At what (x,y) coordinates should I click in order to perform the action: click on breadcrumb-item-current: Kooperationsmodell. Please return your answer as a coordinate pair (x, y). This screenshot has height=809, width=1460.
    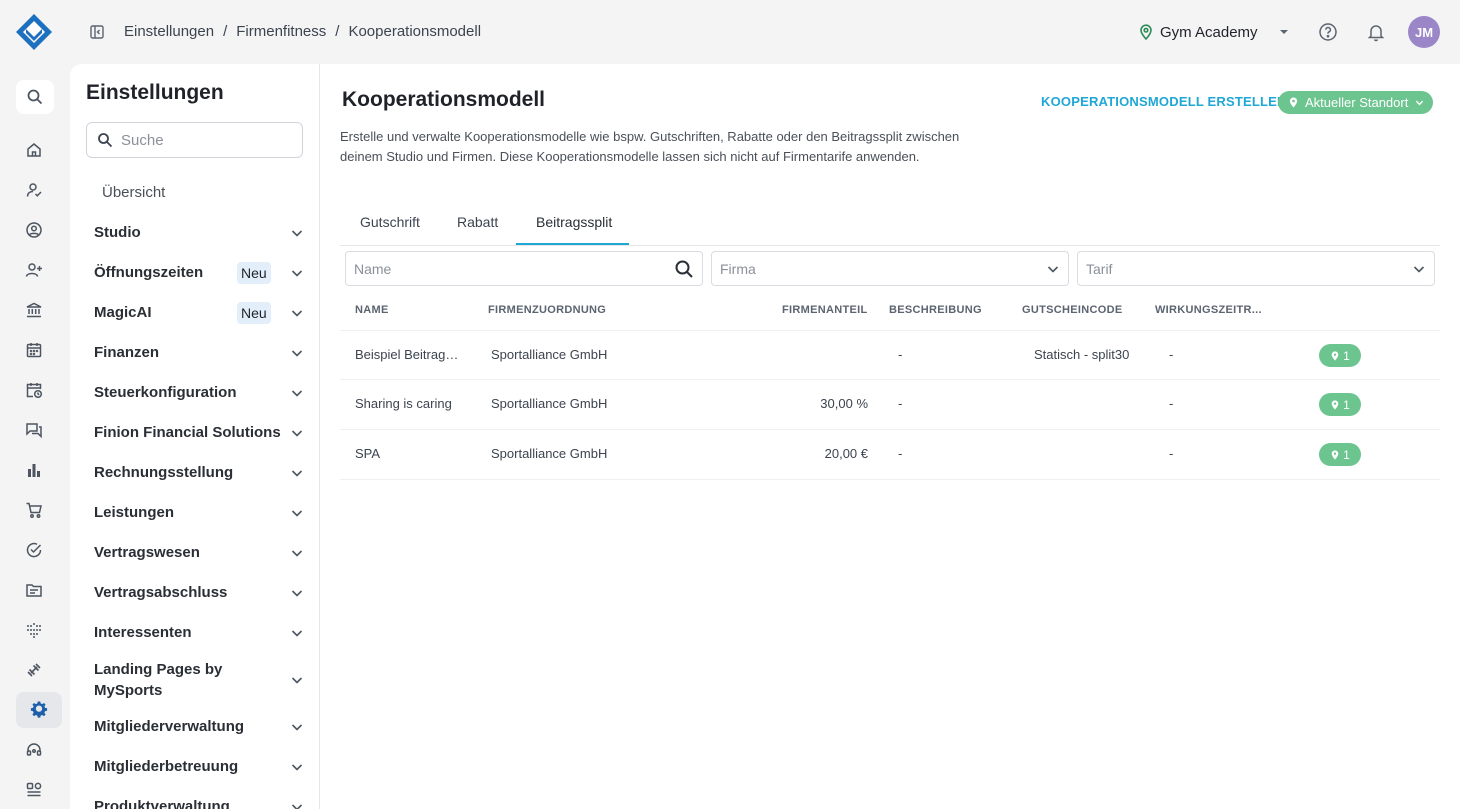
    Looking at the image, I should click on (415, 31).